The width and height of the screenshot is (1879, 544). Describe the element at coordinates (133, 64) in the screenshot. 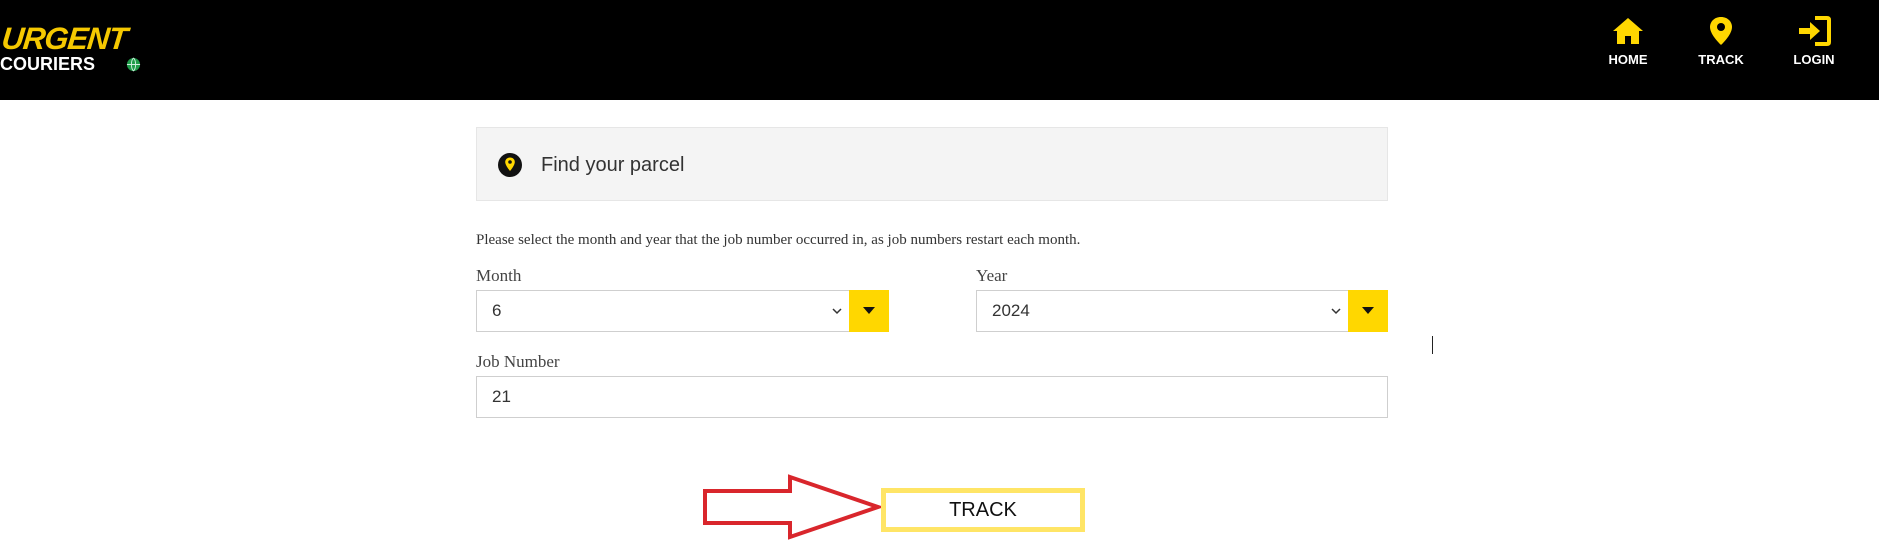

I see `globe-icon` at that location.